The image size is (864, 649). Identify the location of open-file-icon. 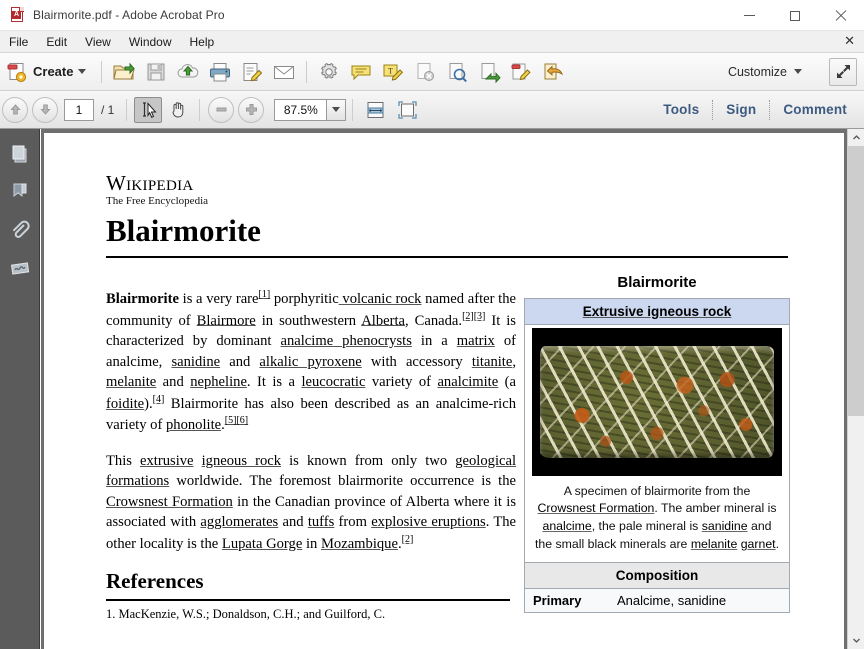
(124, 70).